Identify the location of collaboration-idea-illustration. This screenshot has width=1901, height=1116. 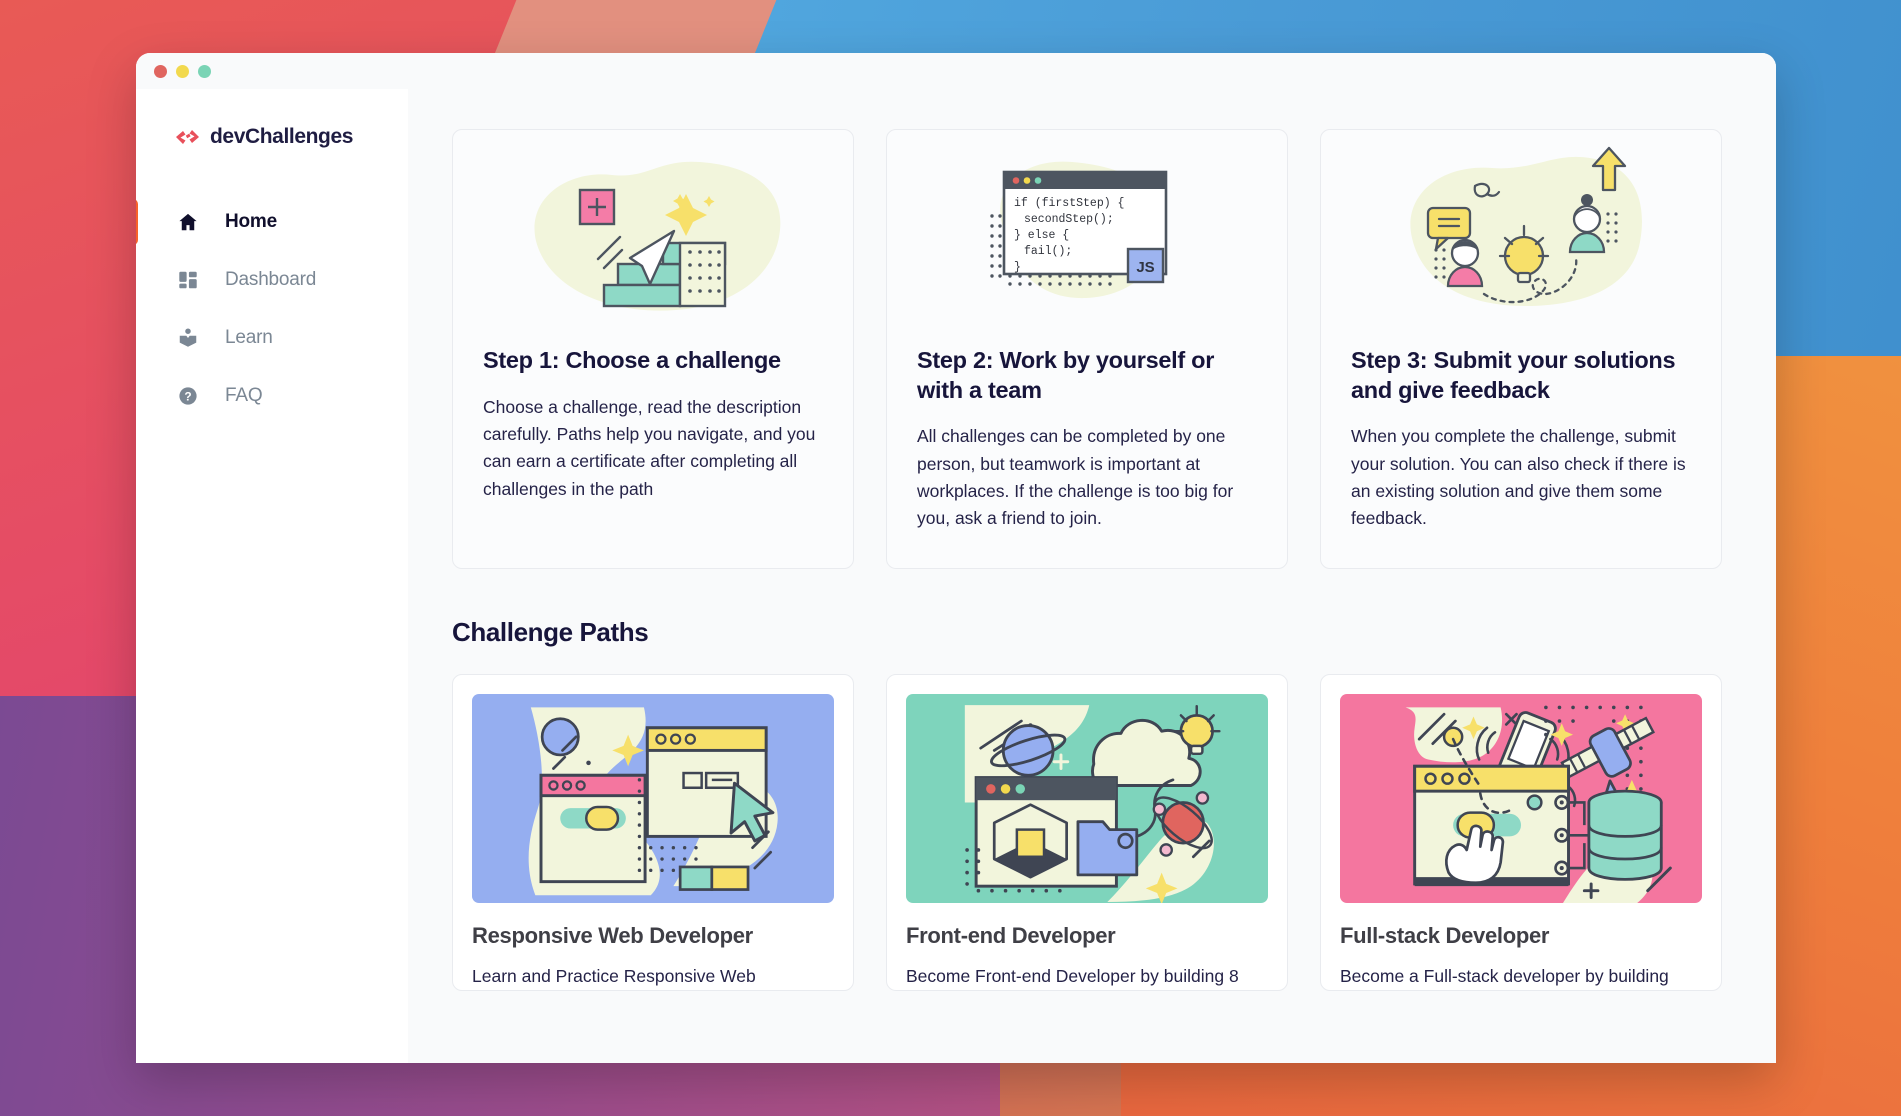
(1521, 236).